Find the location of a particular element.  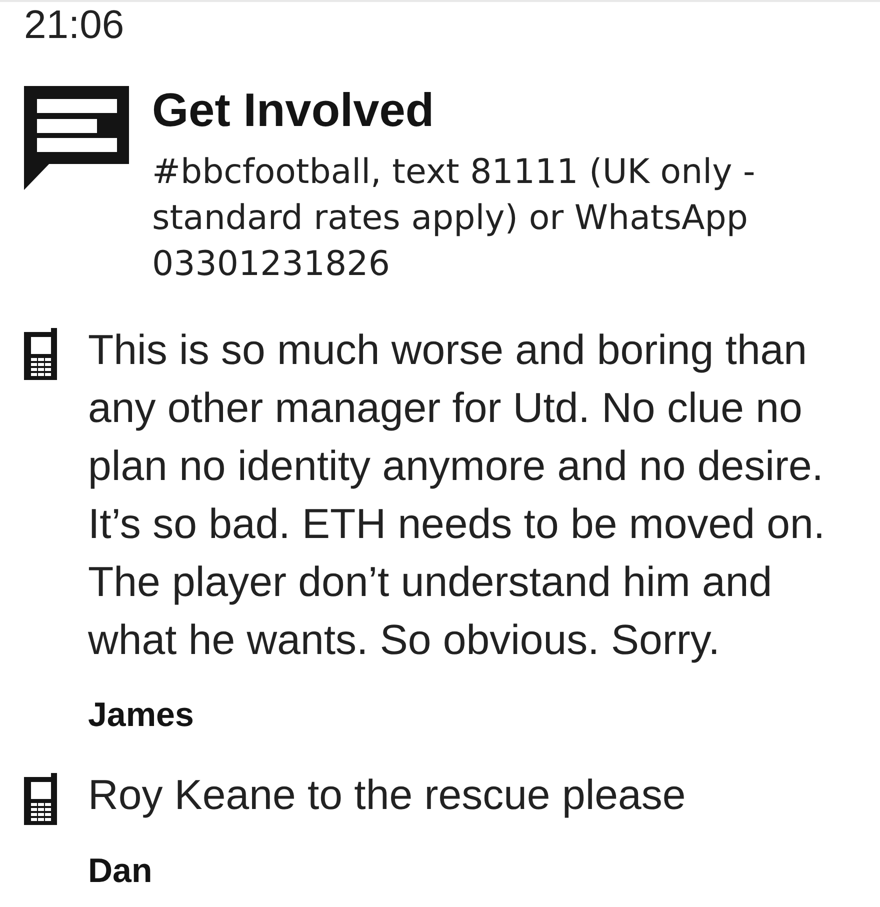

comment-author: James is located at coordinates (141, 715).